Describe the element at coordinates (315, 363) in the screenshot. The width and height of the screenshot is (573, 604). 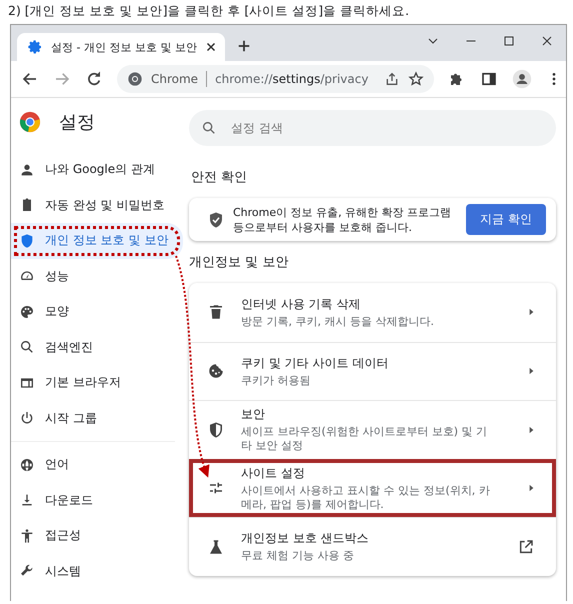
I see `row-title: 쿠키 및 기타 사이트 데이터` at that location.